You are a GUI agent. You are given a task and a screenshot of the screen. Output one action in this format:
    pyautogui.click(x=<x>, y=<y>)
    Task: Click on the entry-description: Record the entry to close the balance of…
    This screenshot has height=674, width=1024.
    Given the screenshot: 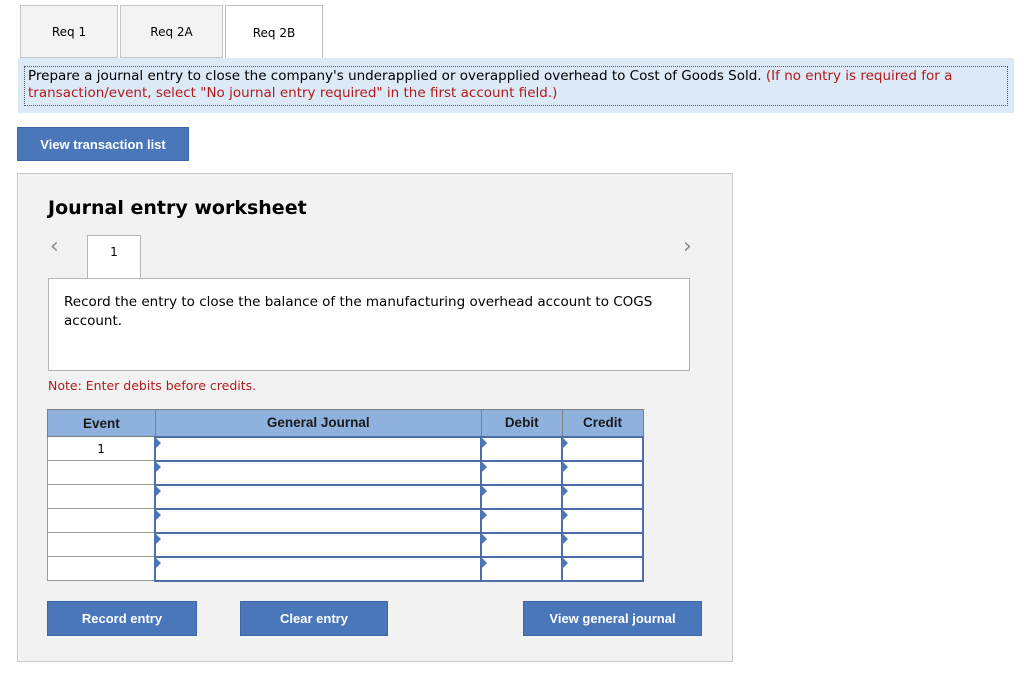 What is the action you would take?
    pyautogui.click(x=369, y=324)
    